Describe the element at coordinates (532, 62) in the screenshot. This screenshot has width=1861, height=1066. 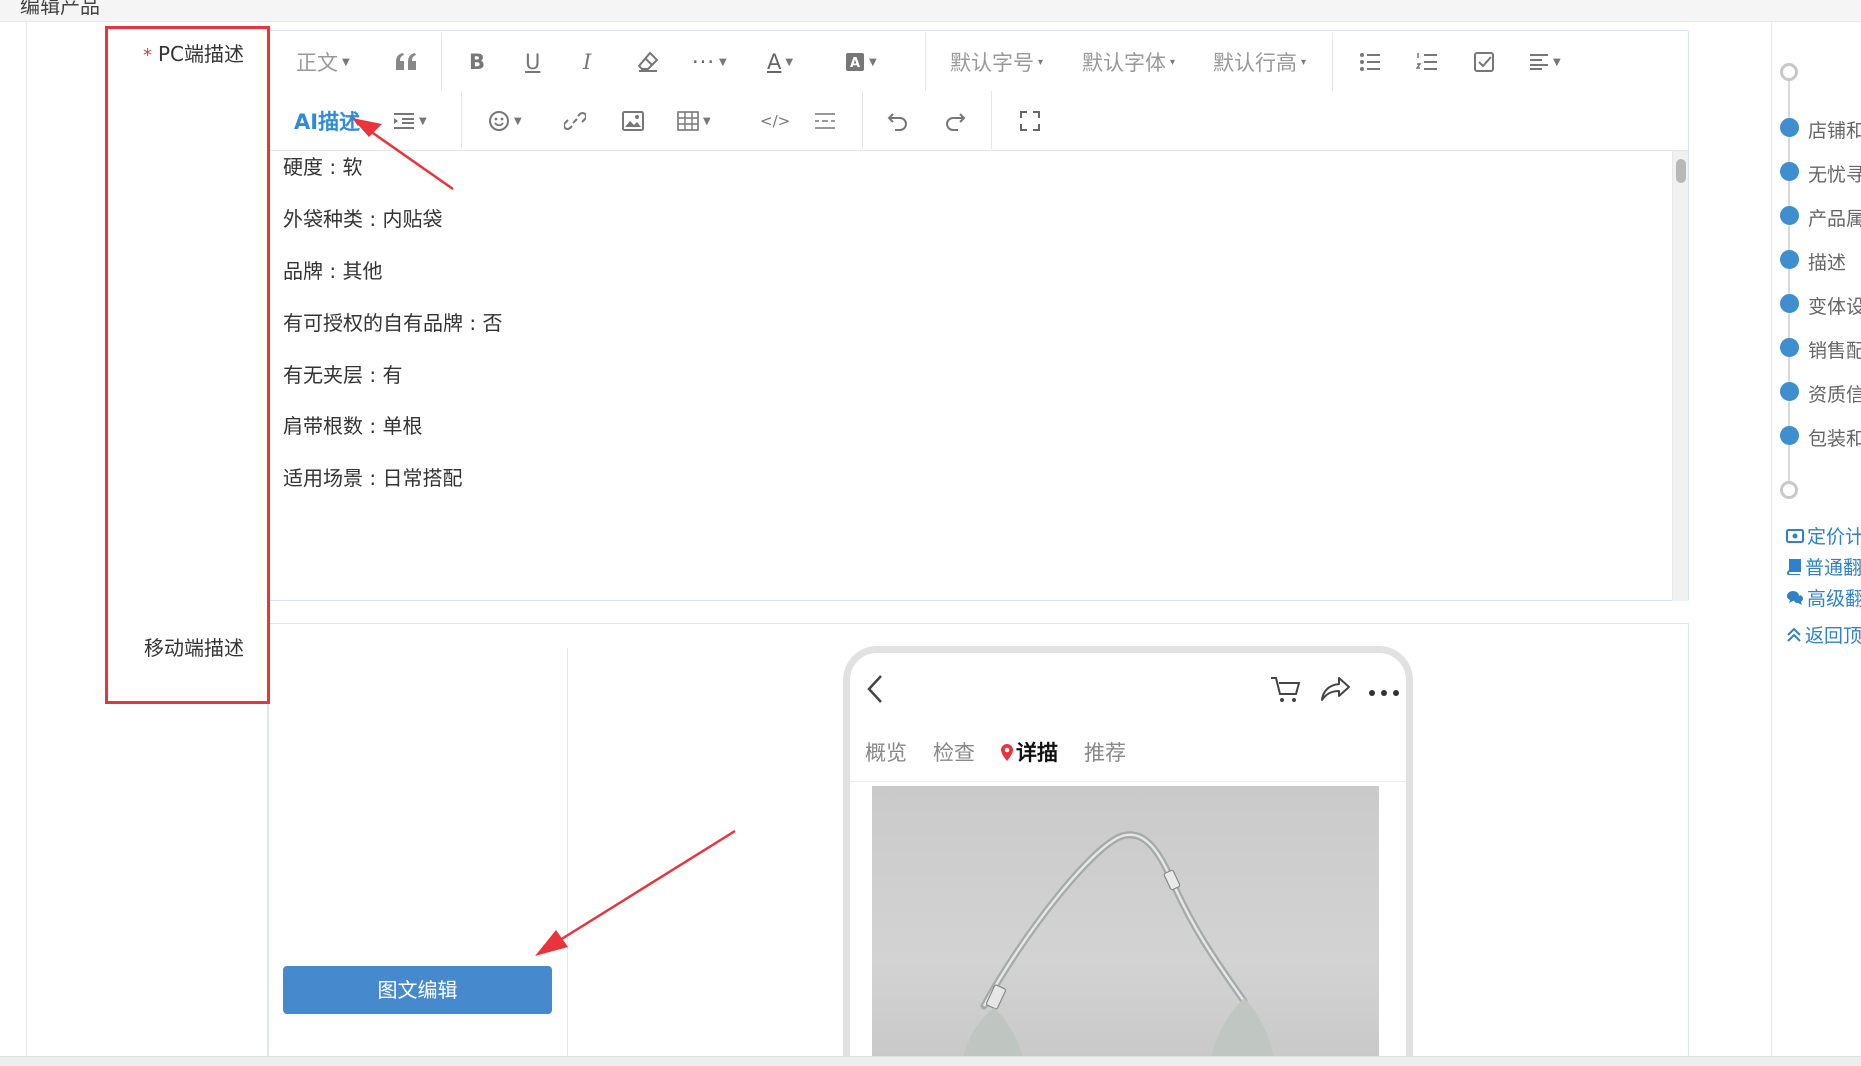
I see `underline-icon: U` at that location.